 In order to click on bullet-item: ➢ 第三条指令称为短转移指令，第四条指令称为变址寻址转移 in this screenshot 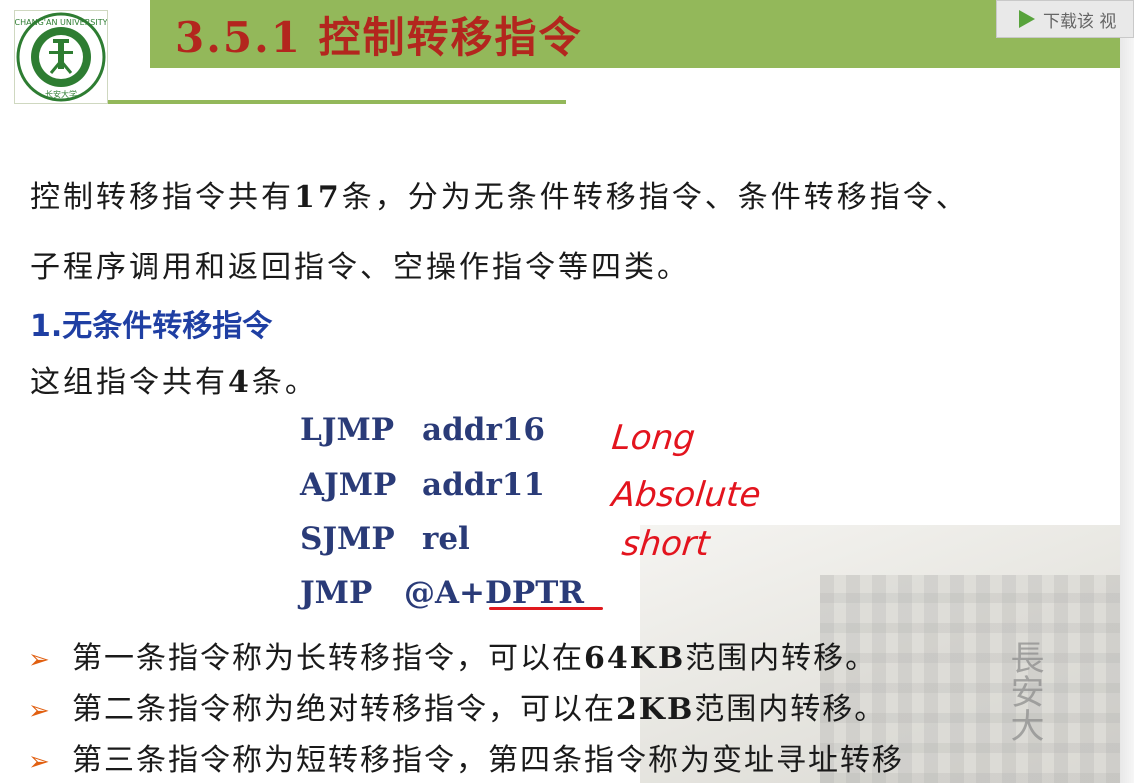, I will do `click(466, 757)`.